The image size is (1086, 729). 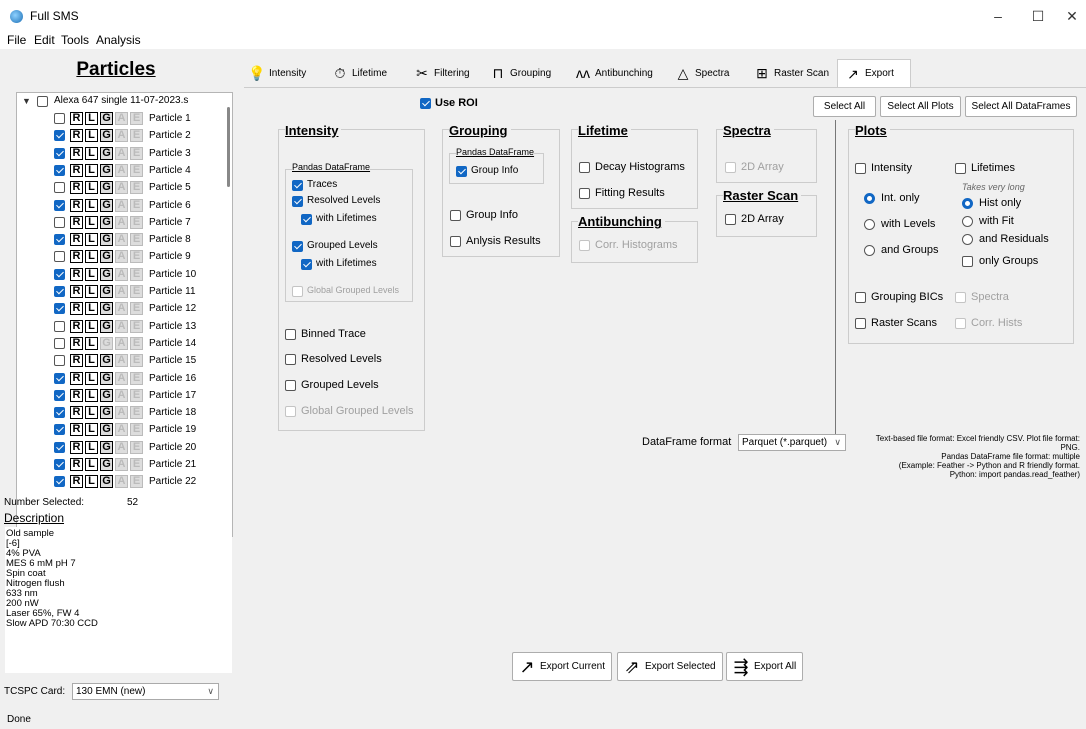 What do you see at coordinates (967, 261) in the screenshot?
I see `only-groups-checkbox` at bounding box center [967, 261].